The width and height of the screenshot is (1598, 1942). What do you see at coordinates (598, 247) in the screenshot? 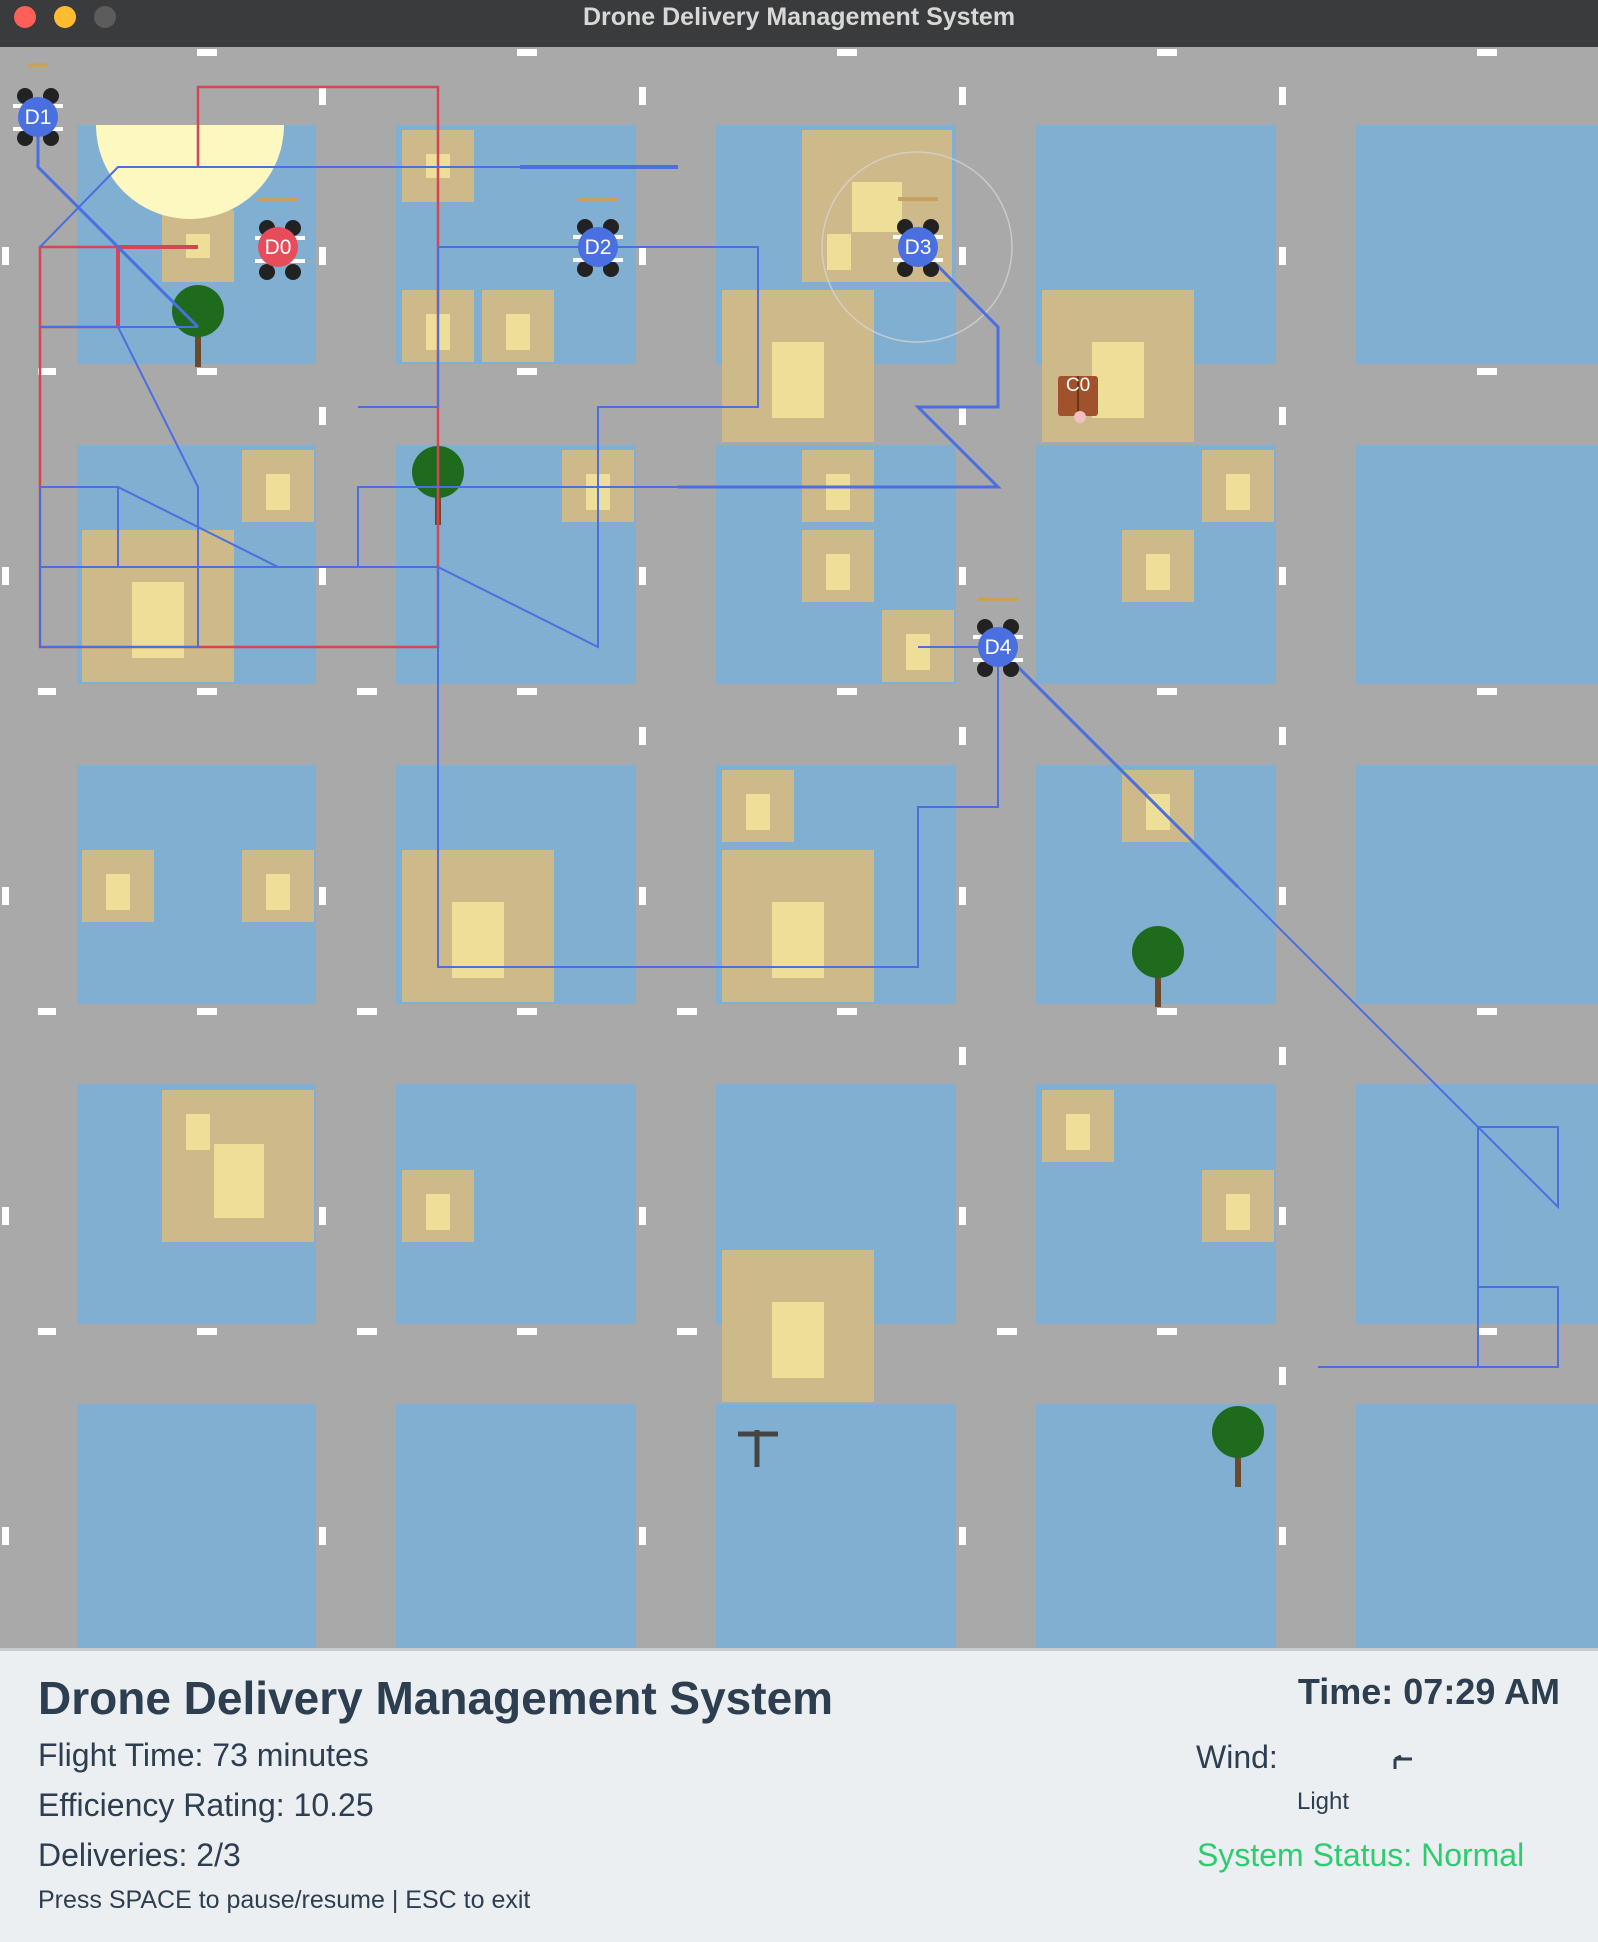
I see `drone-label: D2` at bounding box center [598, 247].